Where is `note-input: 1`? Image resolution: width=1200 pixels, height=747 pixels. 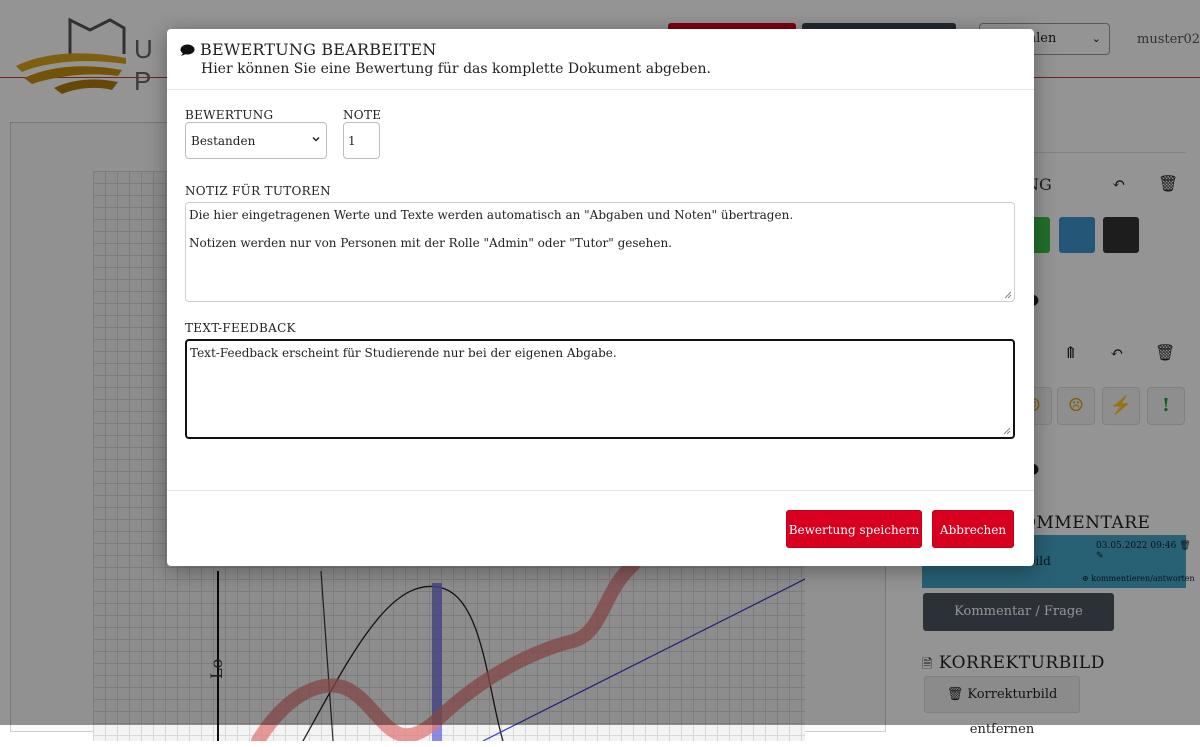 note-input: 1 is located at coordinates (361, 140).